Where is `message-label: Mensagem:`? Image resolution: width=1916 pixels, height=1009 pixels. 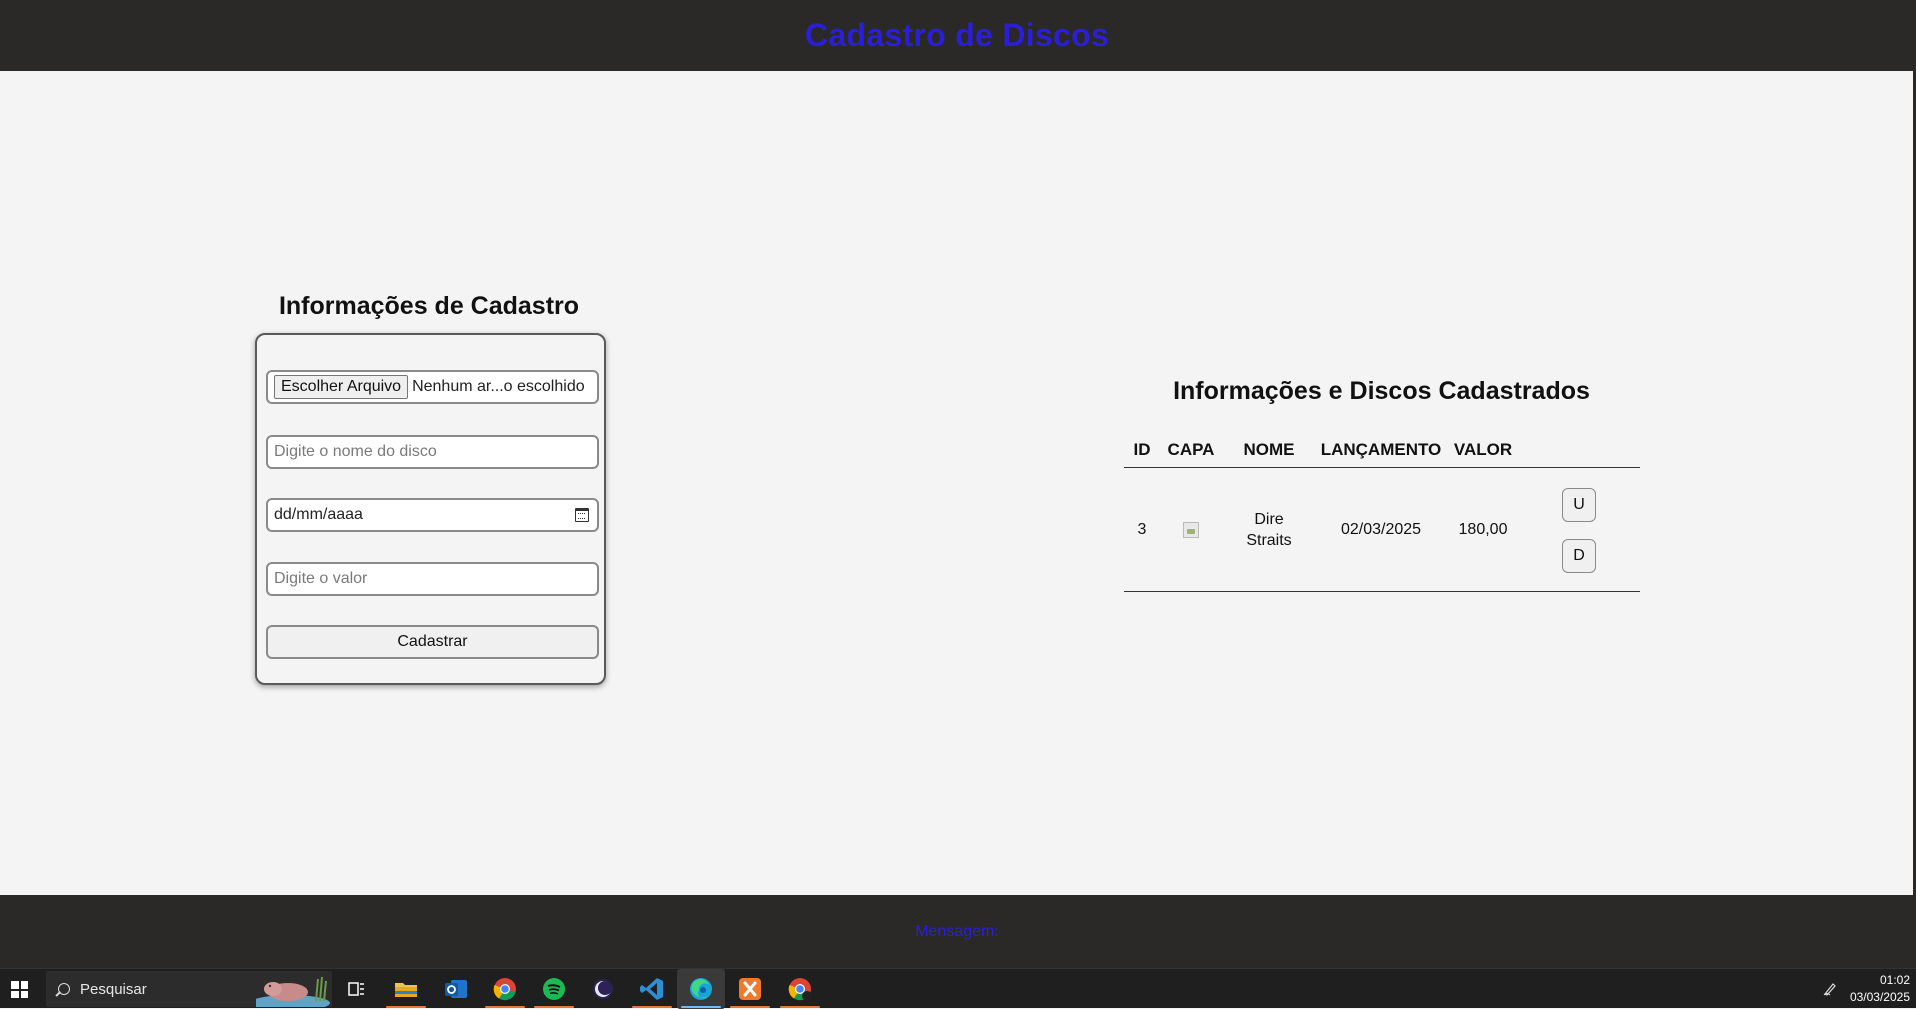 message-label: Mensagem: is located at coordinates (957, 931).